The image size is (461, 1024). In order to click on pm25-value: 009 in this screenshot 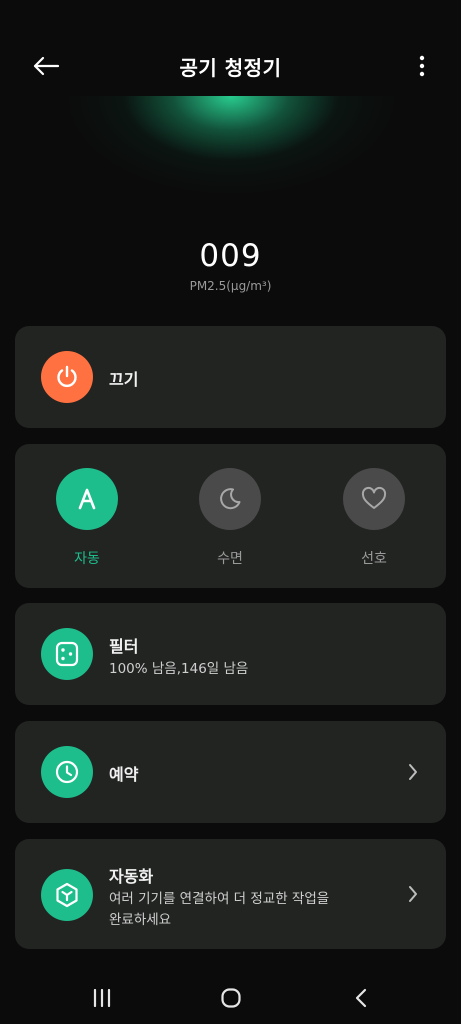, I will do `click(230, 256)`.